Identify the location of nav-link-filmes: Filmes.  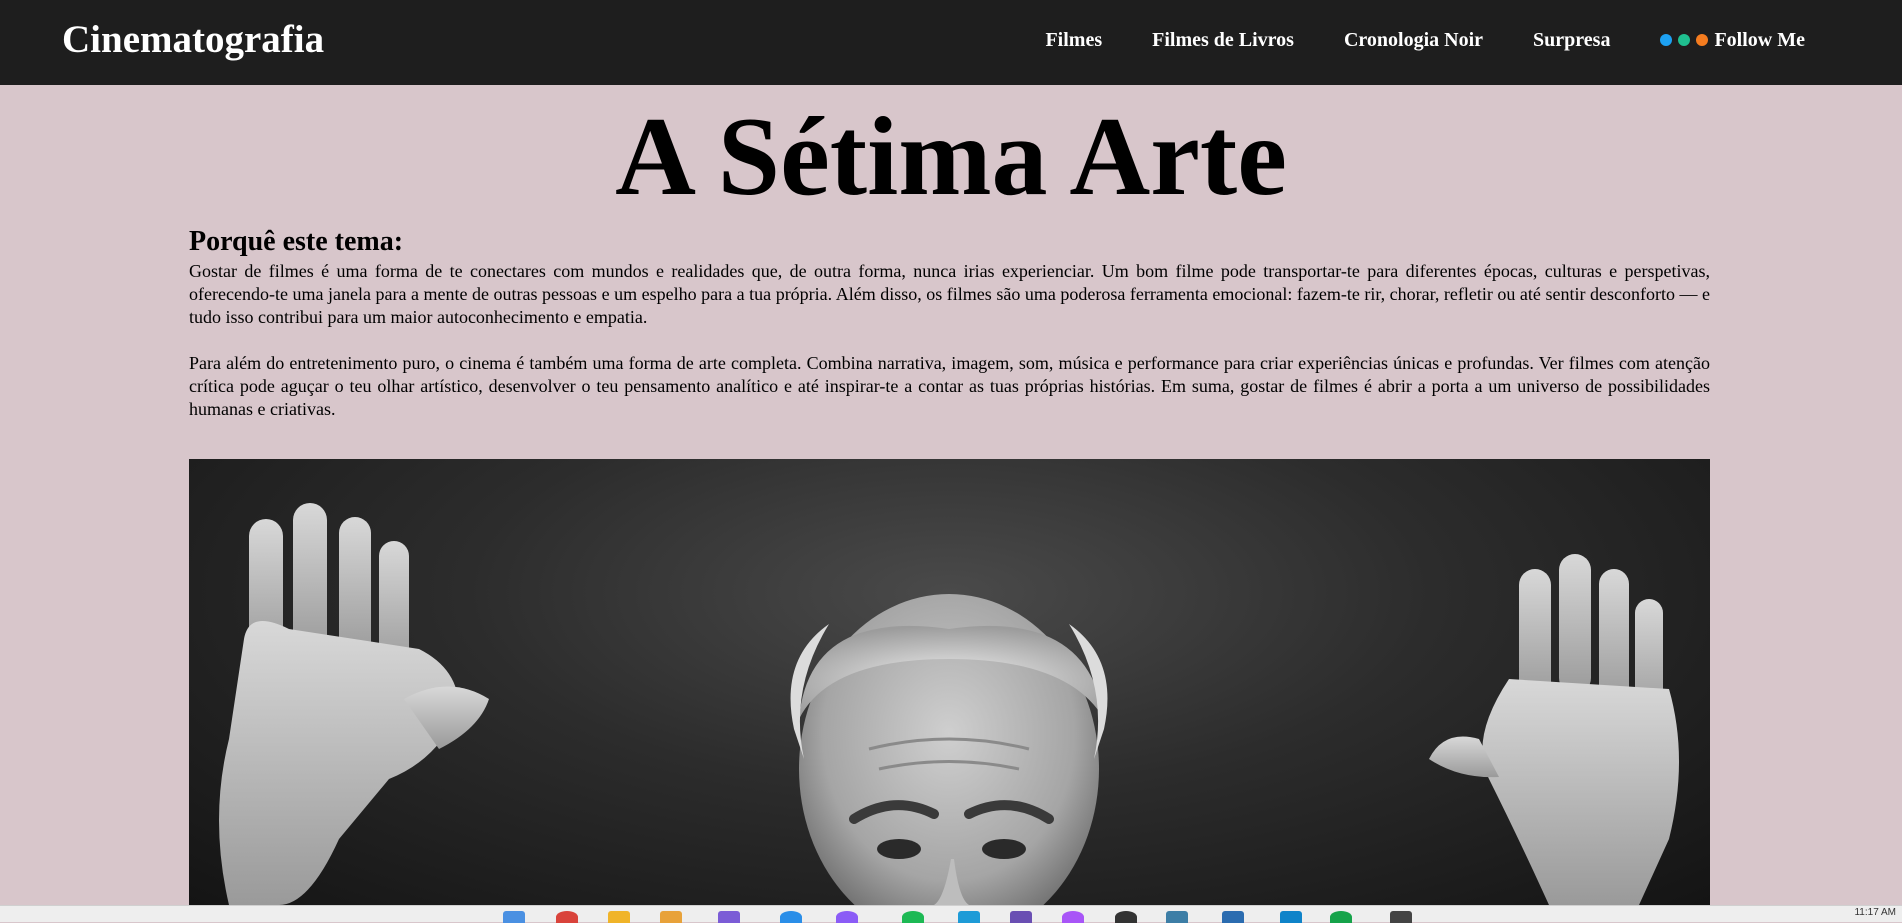
(1073, 40).